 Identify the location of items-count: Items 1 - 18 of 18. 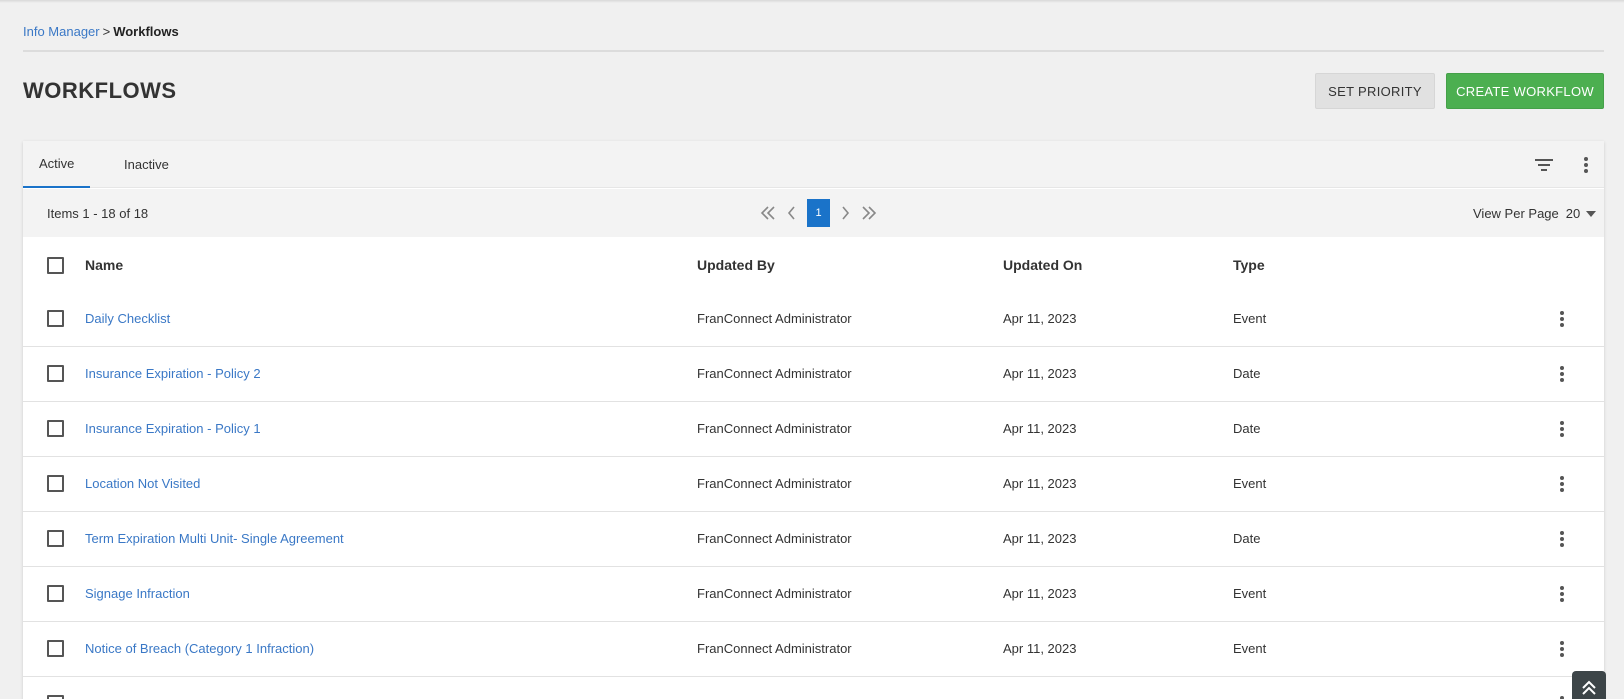
(98, 213).